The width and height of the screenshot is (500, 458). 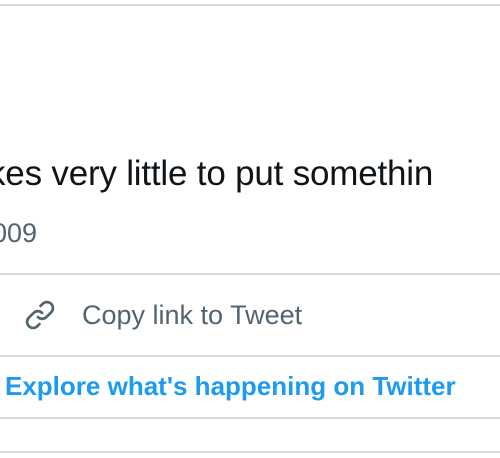 What do you see at coordinates (250, 5) in the screenshot?
I see `top-divider` at bounding box center [250, 5].